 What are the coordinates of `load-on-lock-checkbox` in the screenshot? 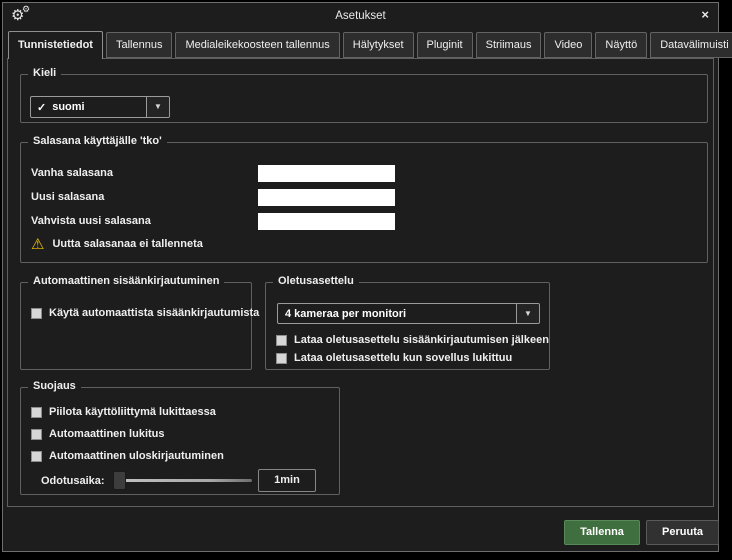 It's located at (281, 358).